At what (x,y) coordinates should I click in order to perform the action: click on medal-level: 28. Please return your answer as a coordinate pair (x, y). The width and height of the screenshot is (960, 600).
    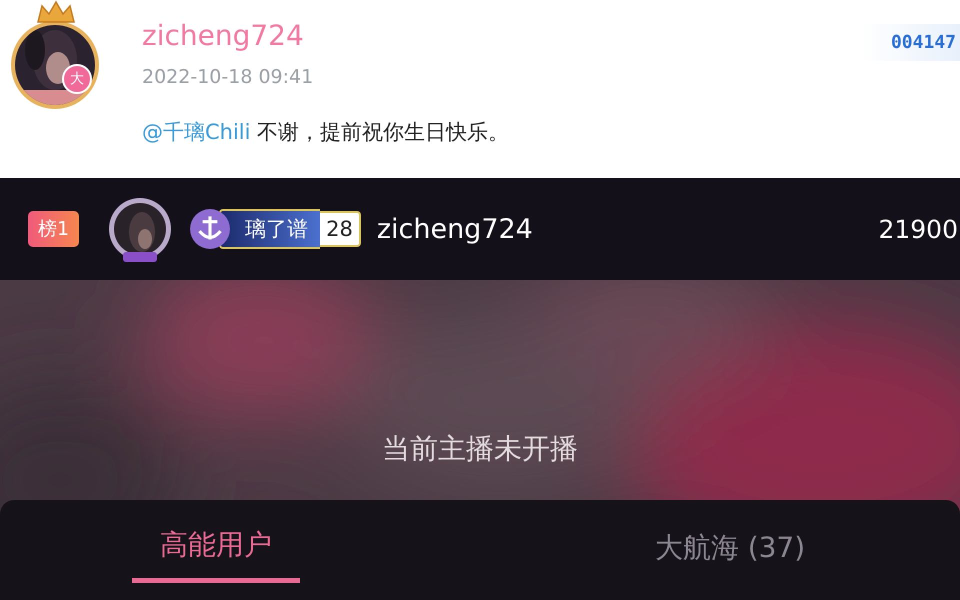
    Looking at the image, I should click on (340, 229).